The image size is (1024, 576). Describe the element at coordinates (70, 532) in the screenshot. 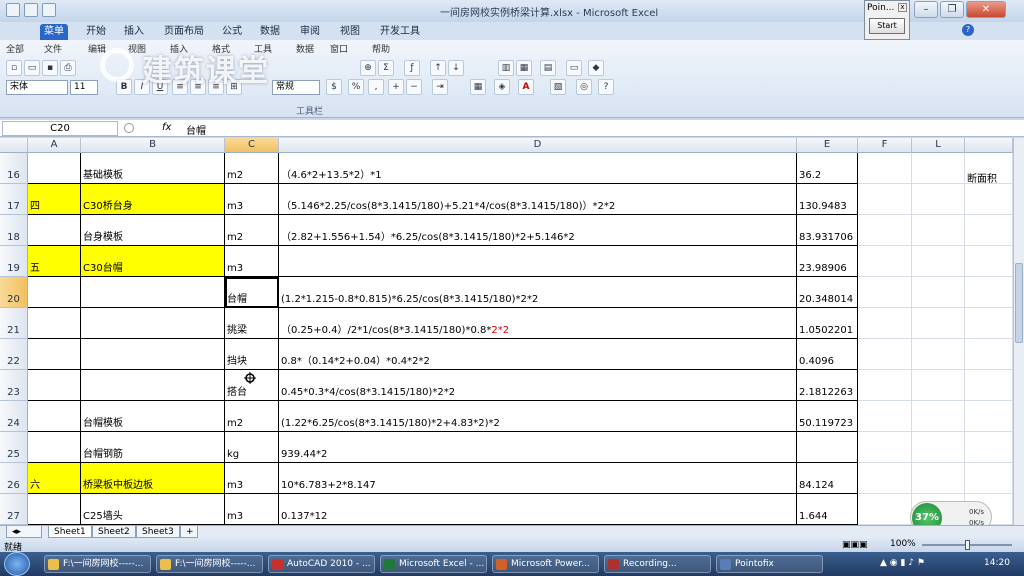

I see `sheet-tab-1: Sheet1` at that location.